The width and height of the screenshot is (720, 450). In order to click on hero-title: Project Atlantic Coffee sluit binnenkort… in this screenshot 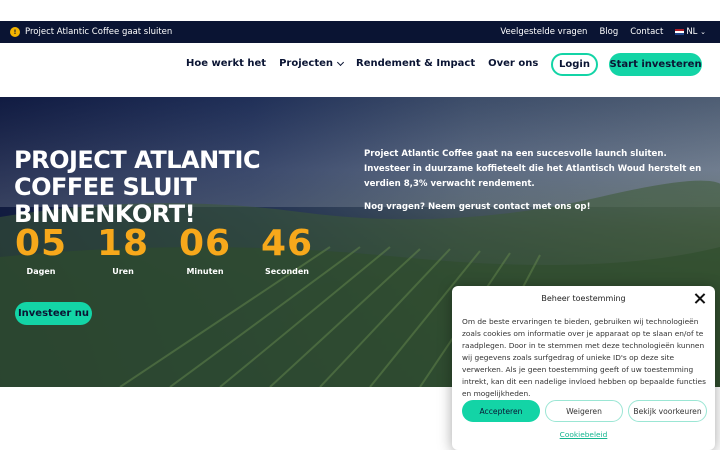, I will do `click(137, 187)`.